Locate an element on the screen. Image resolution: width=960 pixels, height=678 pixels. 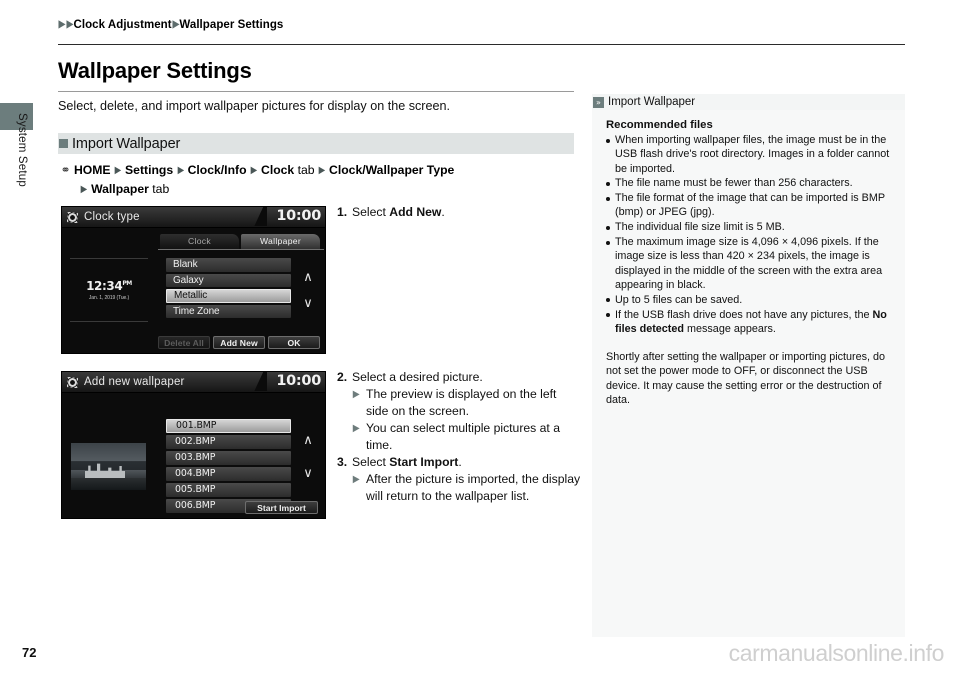
page-title: Wallpaper Settings is located at coordinates (155, 70).